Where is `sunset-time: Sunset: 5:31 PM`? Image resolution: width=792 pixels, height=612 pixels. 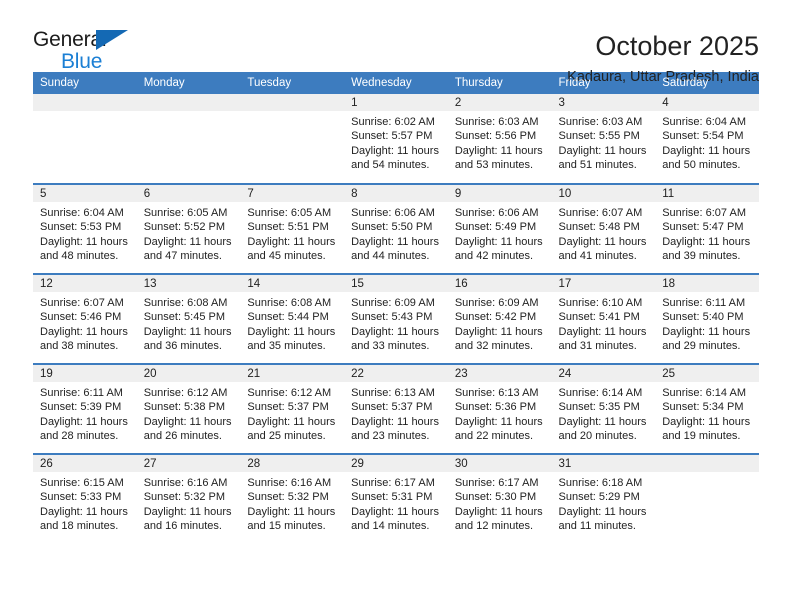
sunset-time: Sunset: 5:31 PM is located at coordinates (392, 497).